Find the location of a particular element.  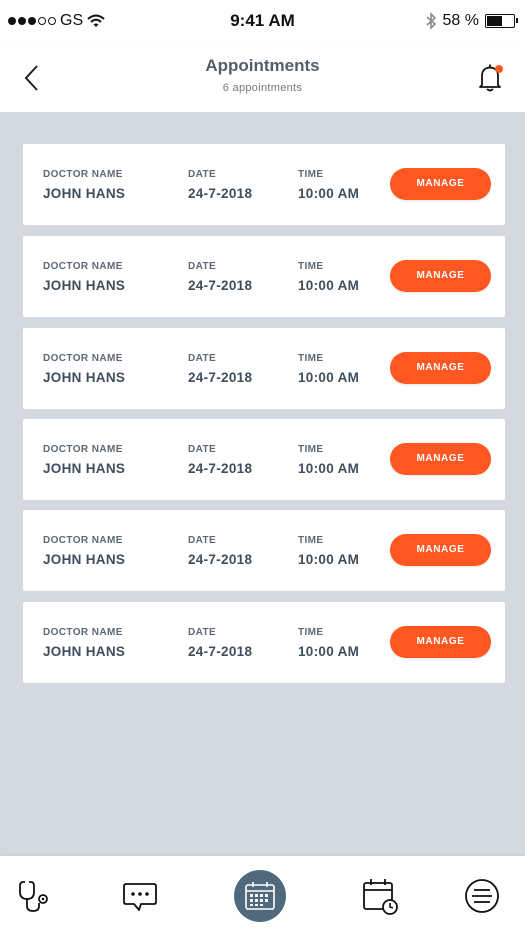

calendar-clock-icon is located at coordinates (380, 897).